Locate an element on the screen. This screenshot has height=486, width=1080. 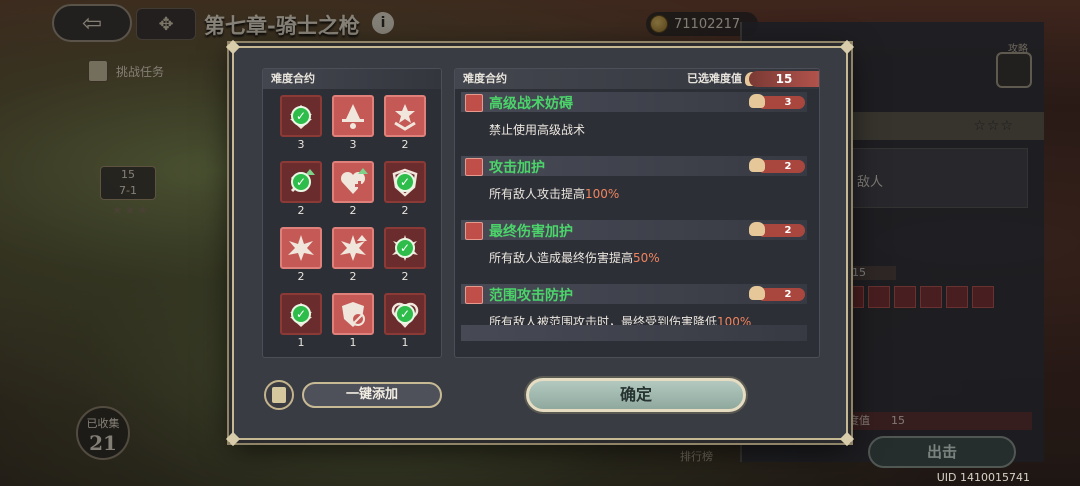
entry-name: 攻击加护 is located at coordinates (517, 168).